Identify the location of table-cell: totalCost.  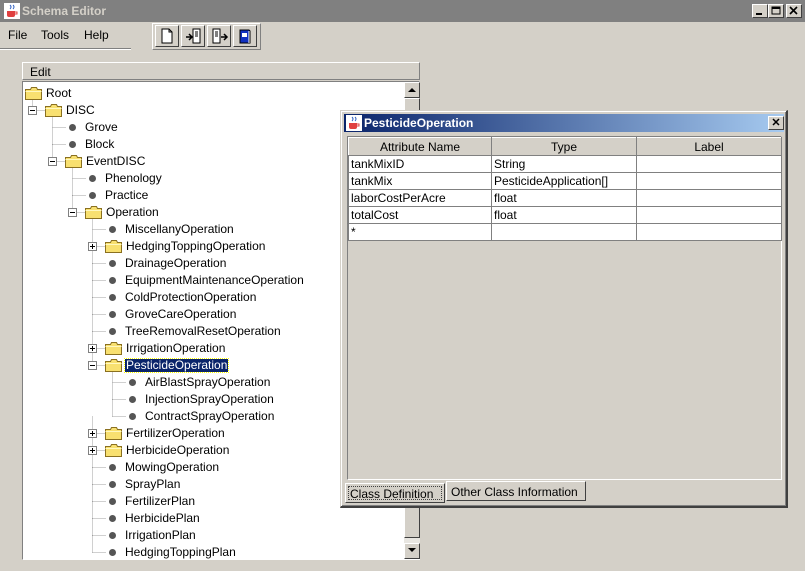
(420, 215).